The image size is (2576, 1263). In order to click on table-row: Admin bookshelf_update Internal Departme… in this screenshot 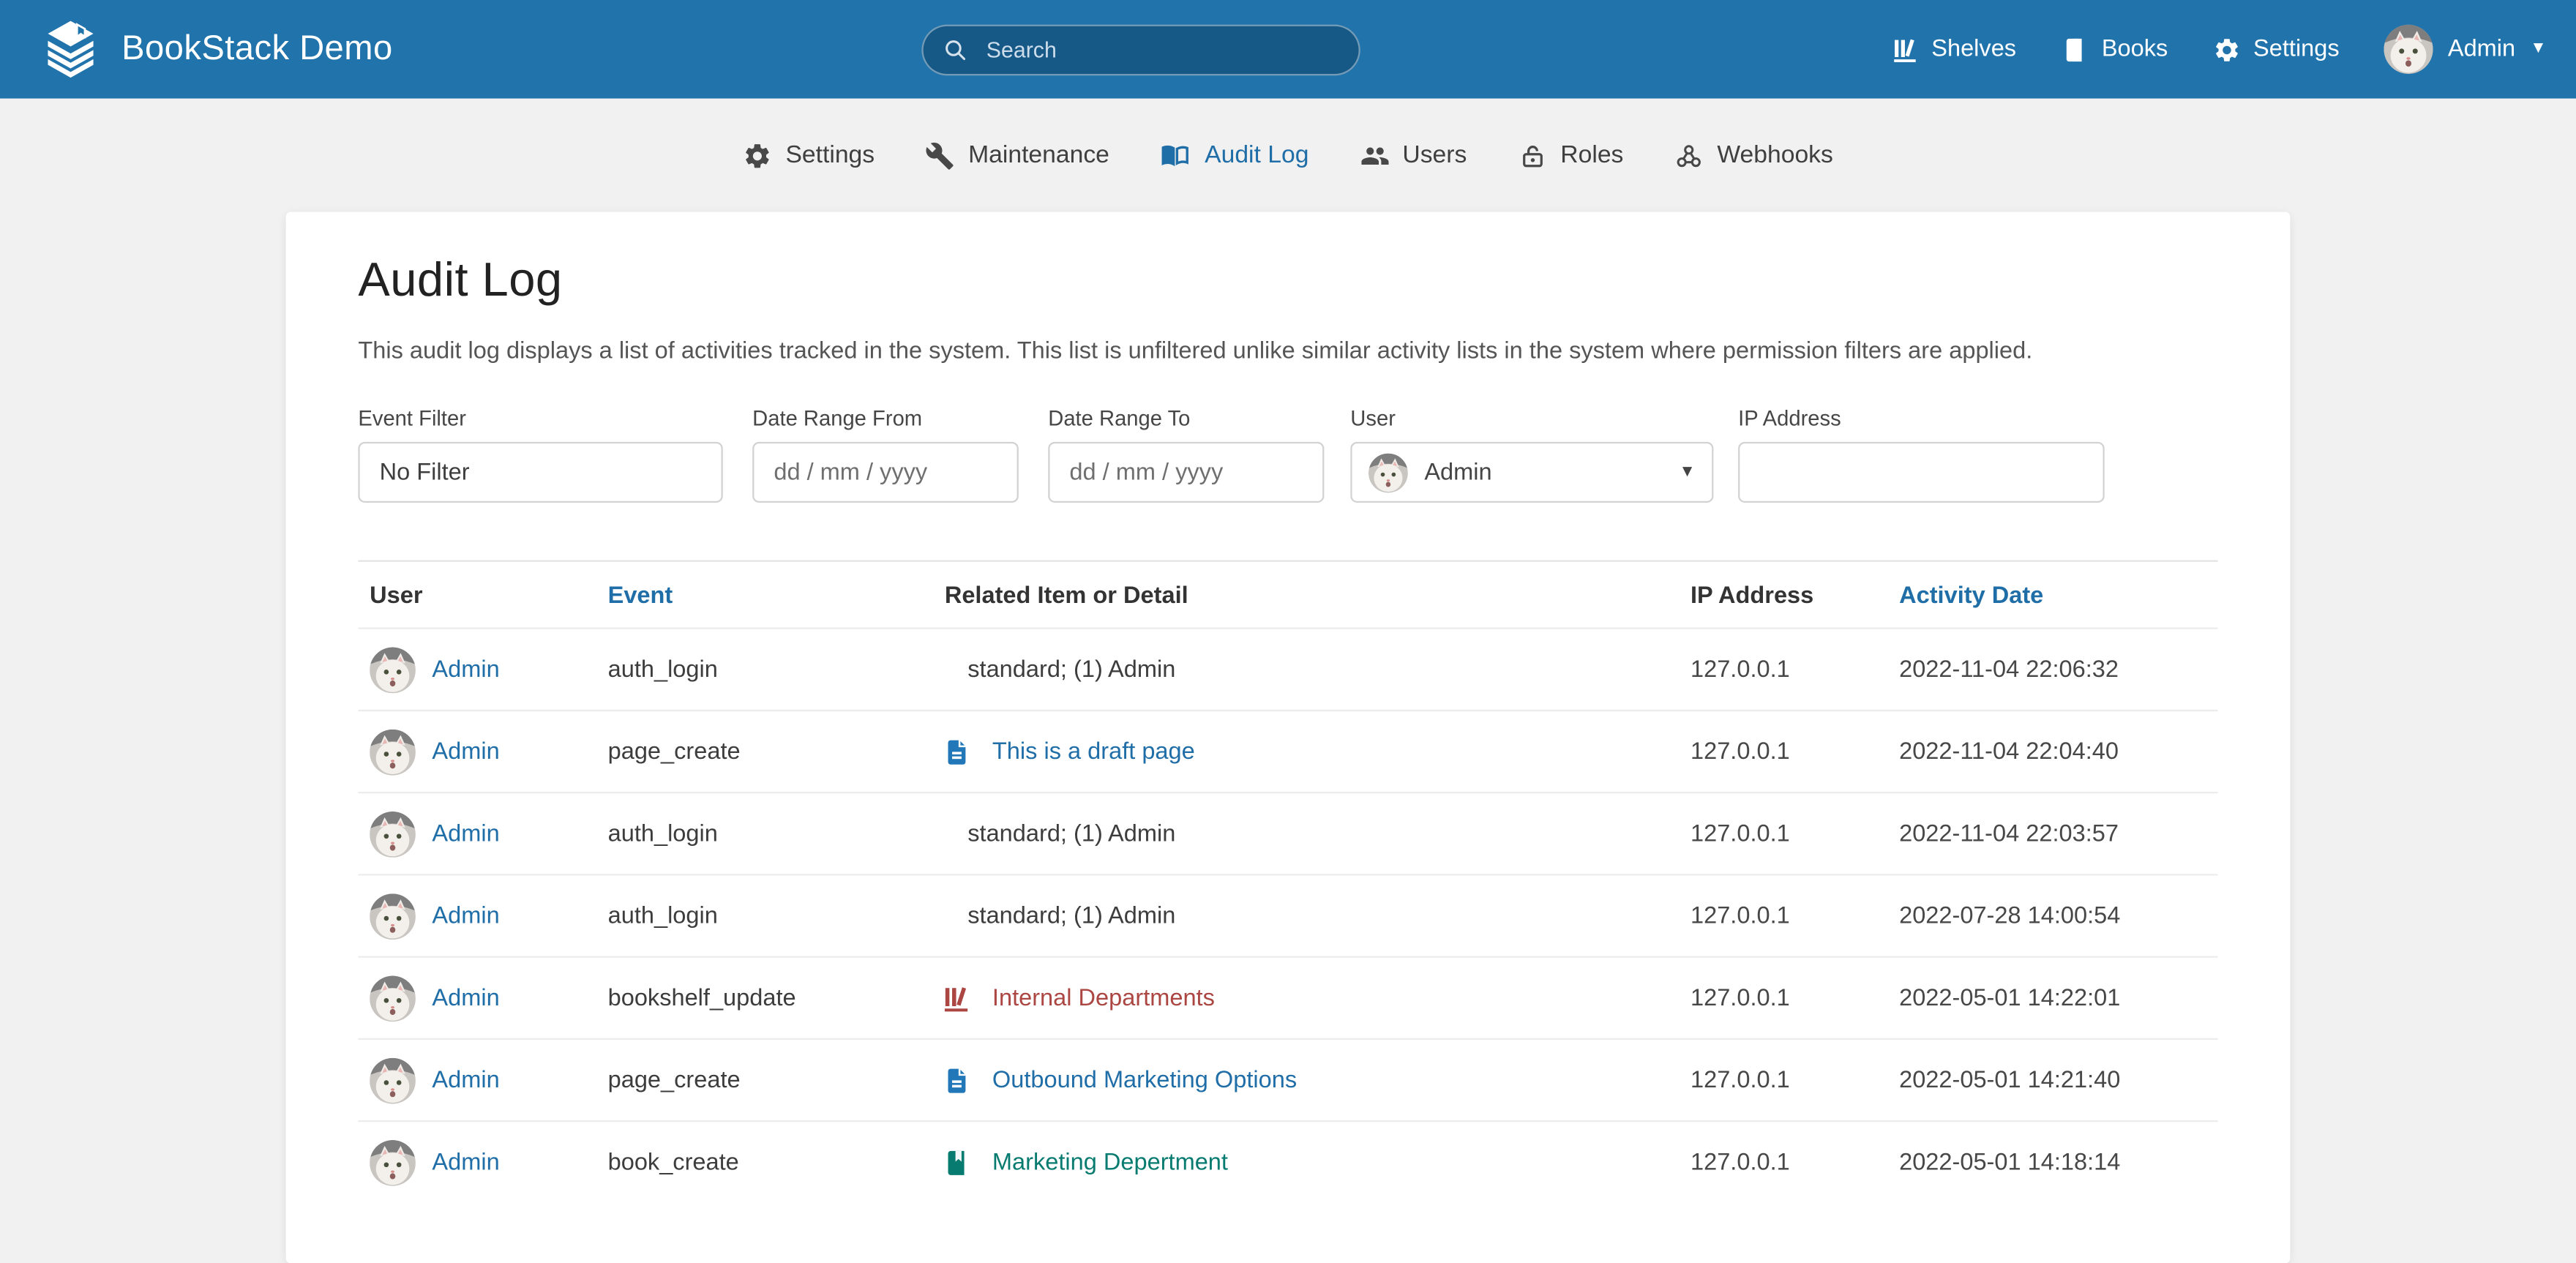, I will do `click(1288, 997)`.